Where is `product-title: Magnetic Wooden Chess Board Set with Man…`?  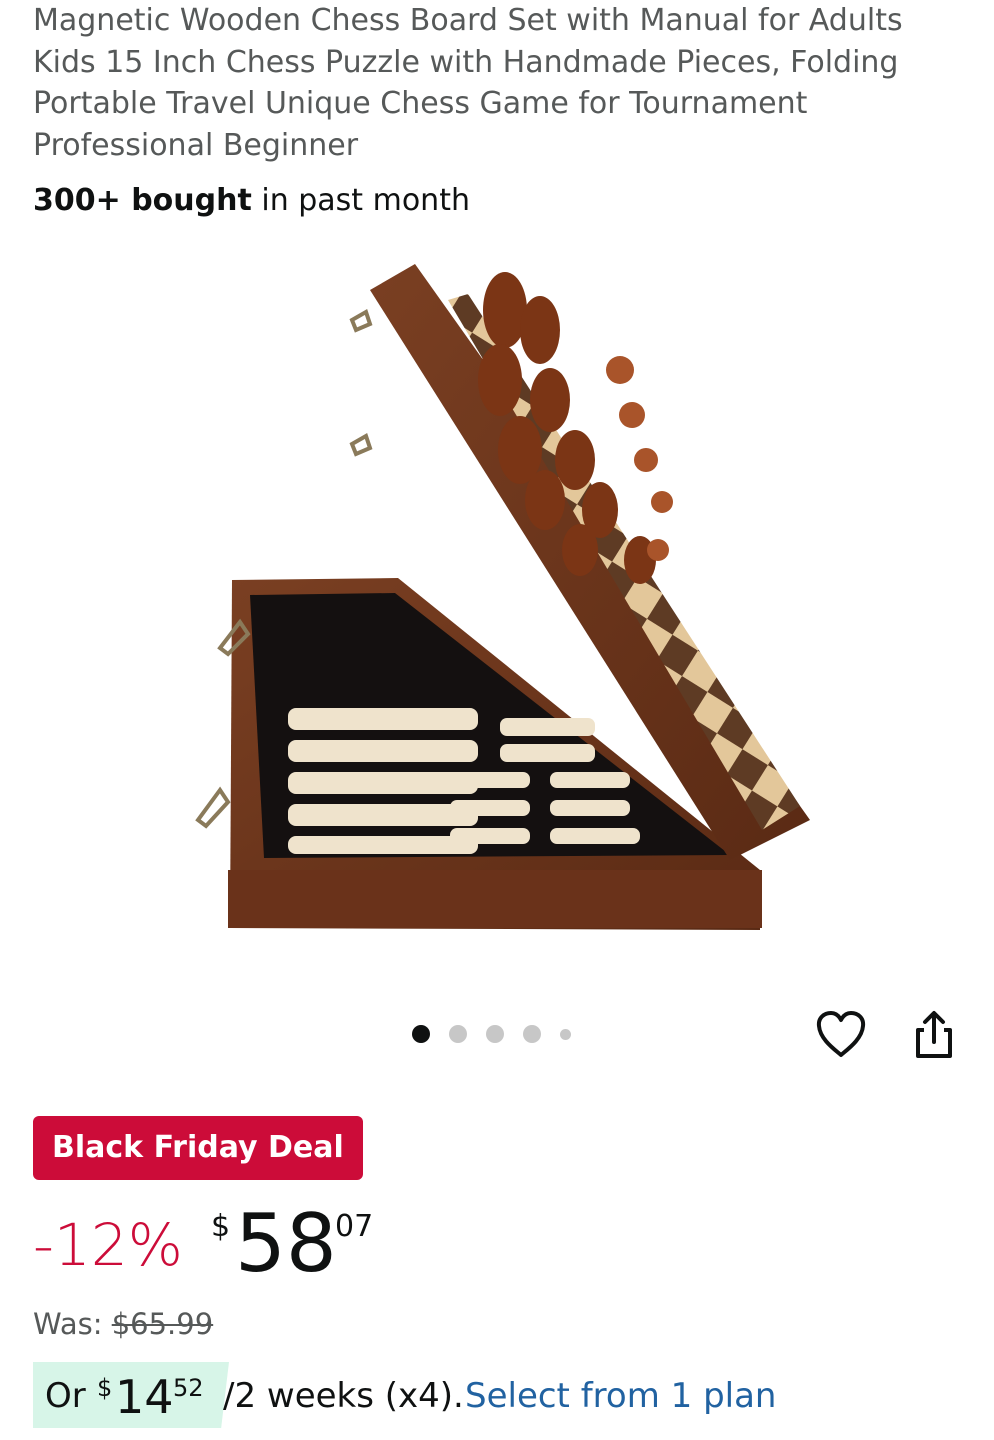 product-title: Magnetic Wooden Chess Board Set with Man… is located at coordinates (468, 83).